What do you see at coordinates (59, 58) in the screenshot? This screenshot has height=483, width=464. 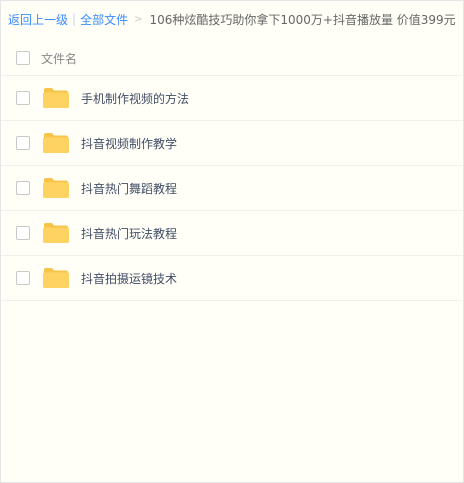 I see `column-header-filename: 文件名` at bounding box center [59, 58].